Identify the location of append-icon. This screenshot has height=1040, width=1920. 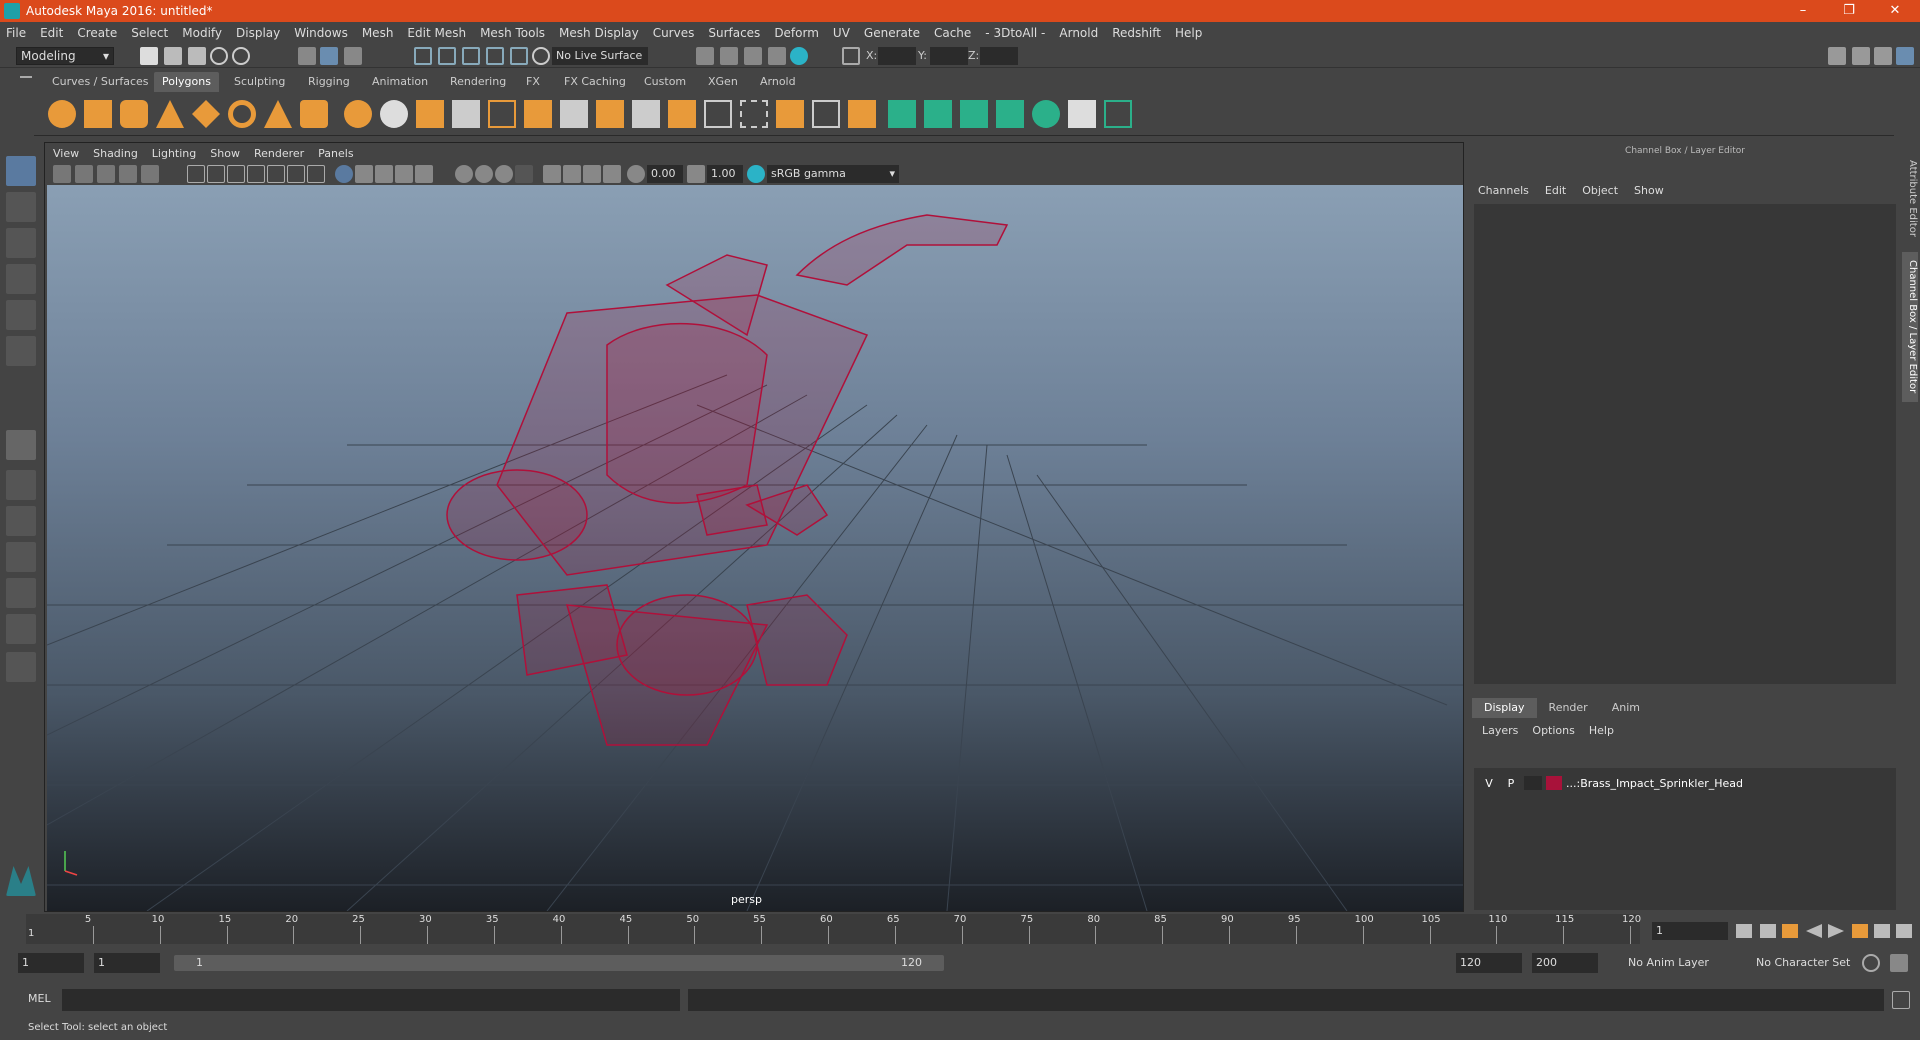
(610, 114).